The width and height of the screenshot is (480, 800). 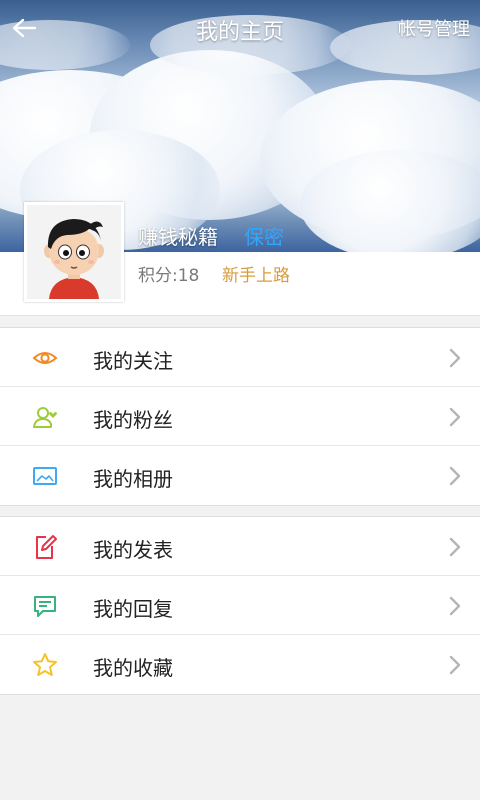 What do you see at coordinates (133, 361) in the screenshot?
I see `menu-item-label: 我的关注` at bounding box center [133, 361].